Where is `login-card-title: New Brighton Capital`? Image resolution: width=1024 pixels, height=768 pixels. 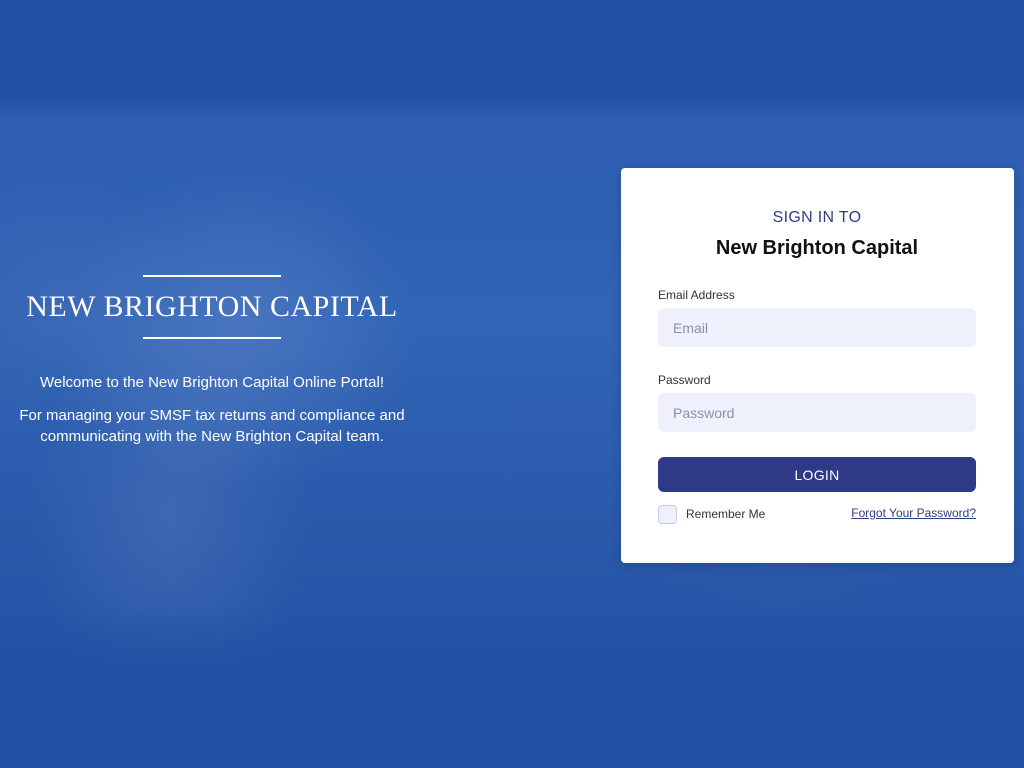
login-card-title: New Brighton Capital is located at coordinates (817, 248).